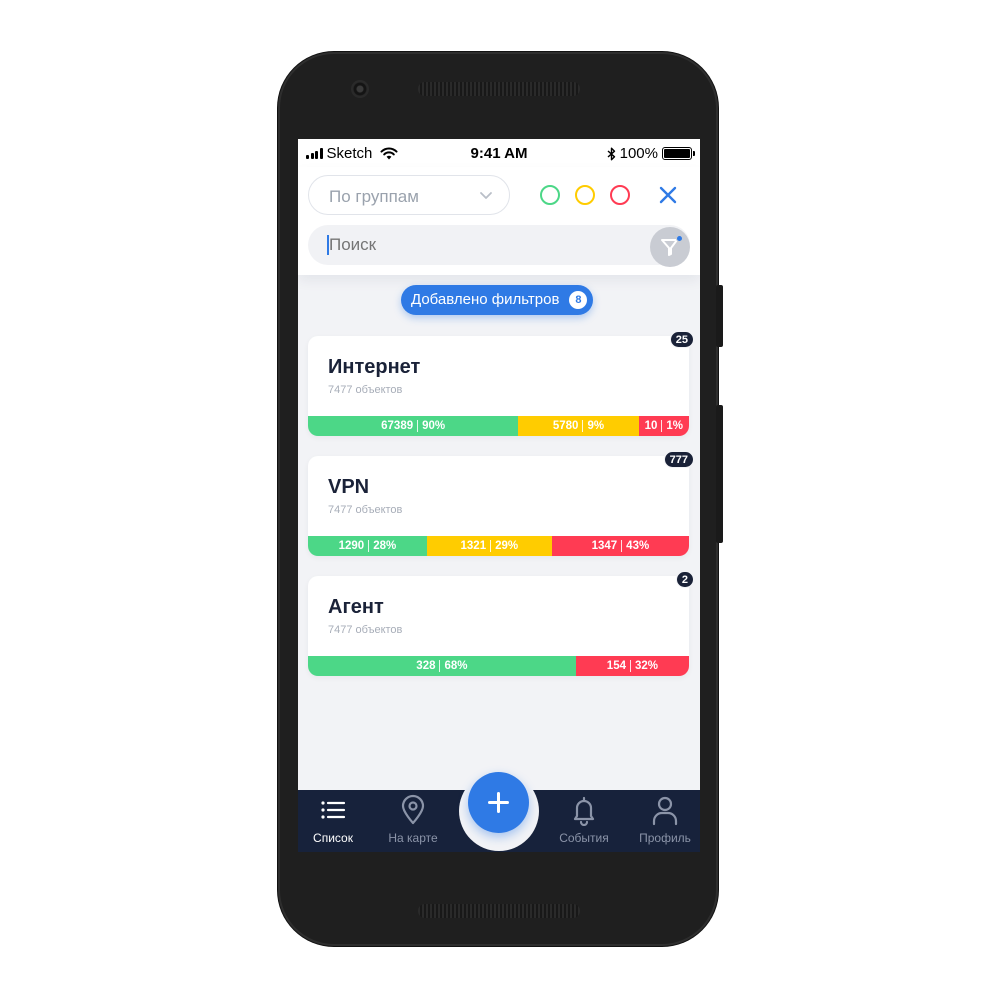  Describe the element at coordinates (434, 426) in the screenshot. I see `segment-percent: 90%` at that location.